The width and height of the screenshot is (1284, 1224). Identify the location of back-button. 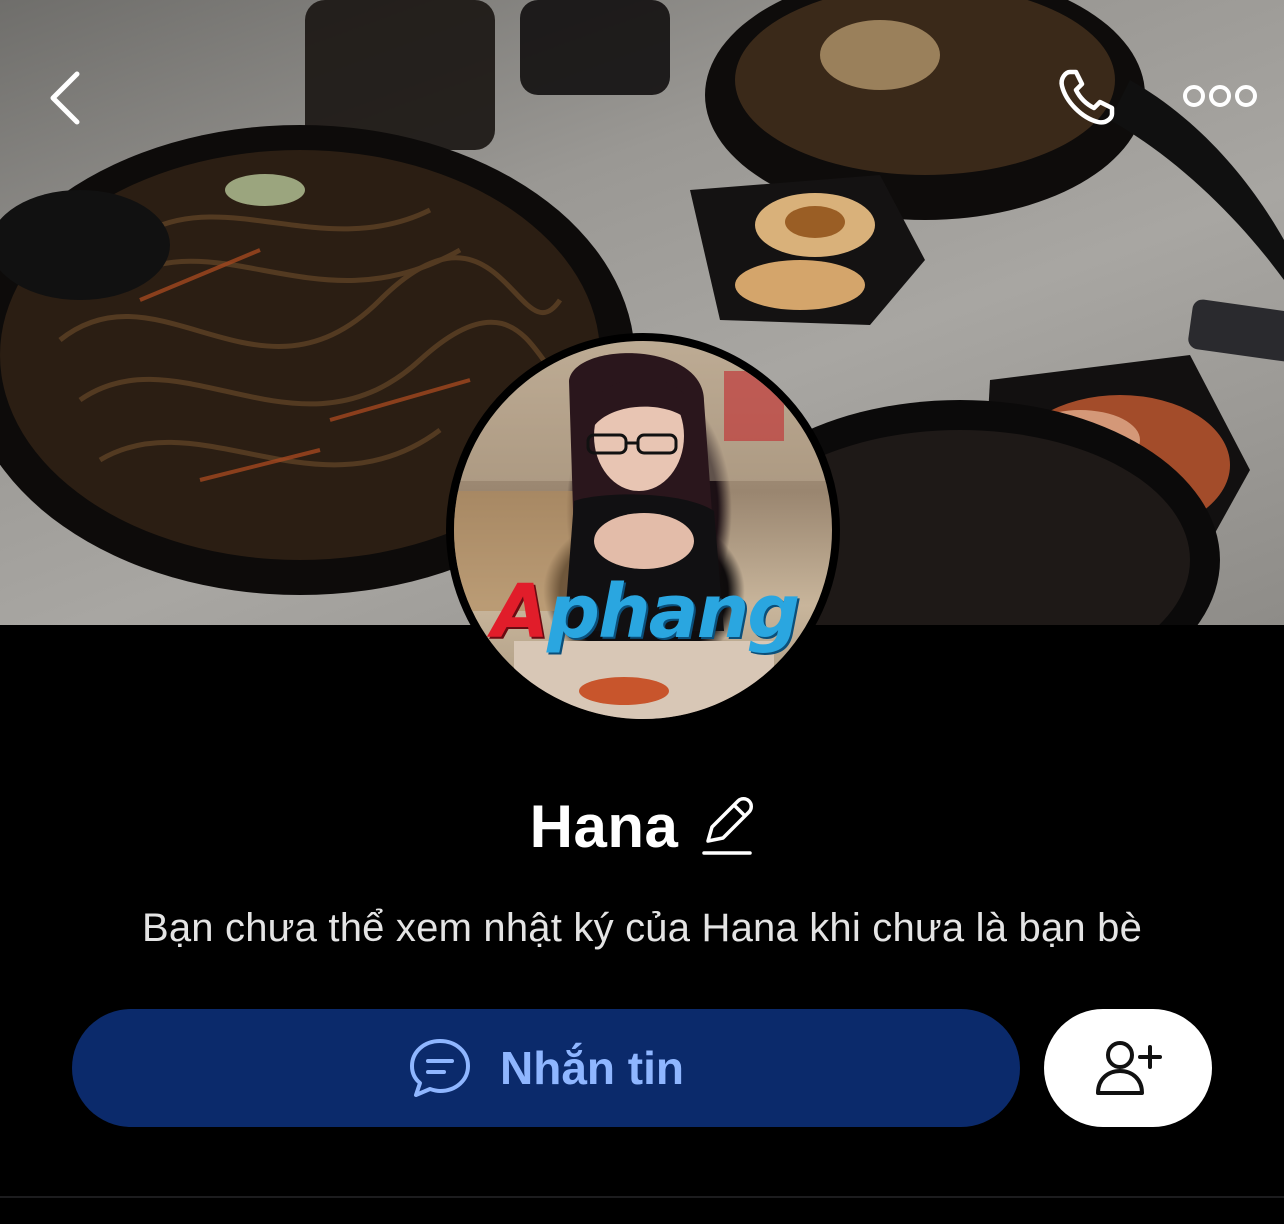
(65, 98).